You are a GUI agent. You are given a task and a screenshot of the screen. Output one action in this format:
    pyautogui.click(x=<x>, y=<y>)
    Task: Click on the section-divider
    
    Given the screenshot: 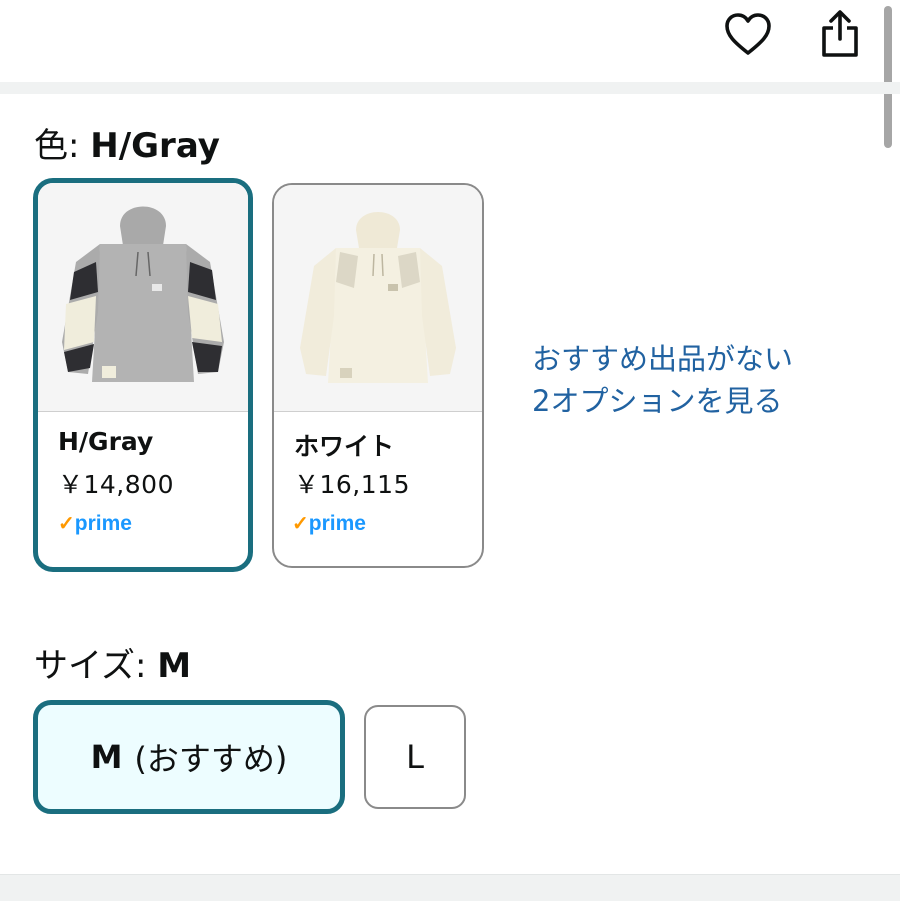 What is the action you would take?
    pyautogui.click(x=450, y=88)
    